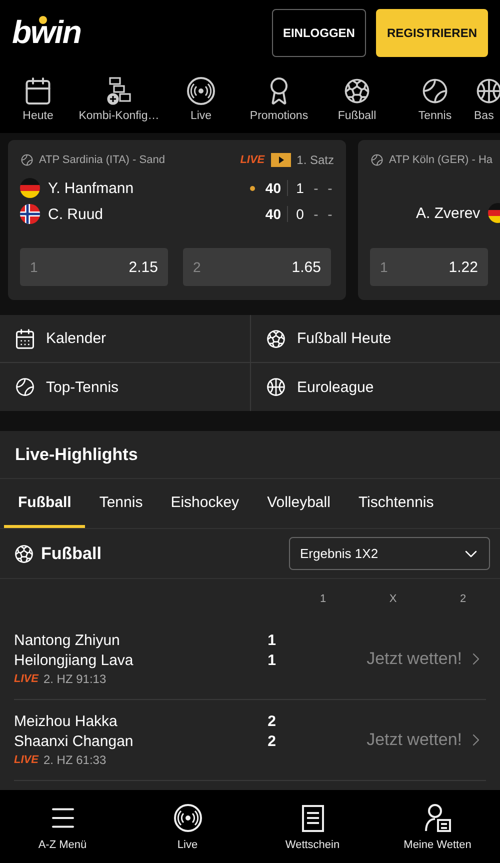  Describe the element at coordinates (429, 267) in the screenshot. I see `odds-button: 1 1.22` at that location.